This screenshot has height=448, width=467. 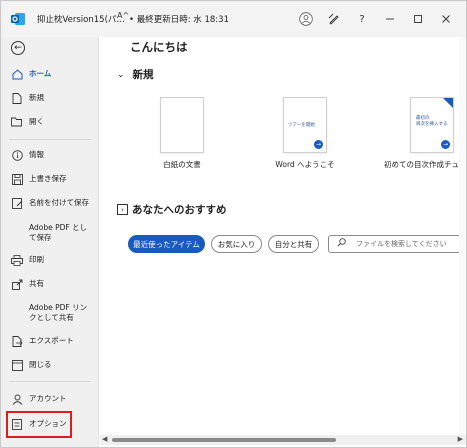 What do you see at coordinates (305, 164) in the screenshot?
I see `template-caption: Word へようこそ` at bounding box center [305, 164].